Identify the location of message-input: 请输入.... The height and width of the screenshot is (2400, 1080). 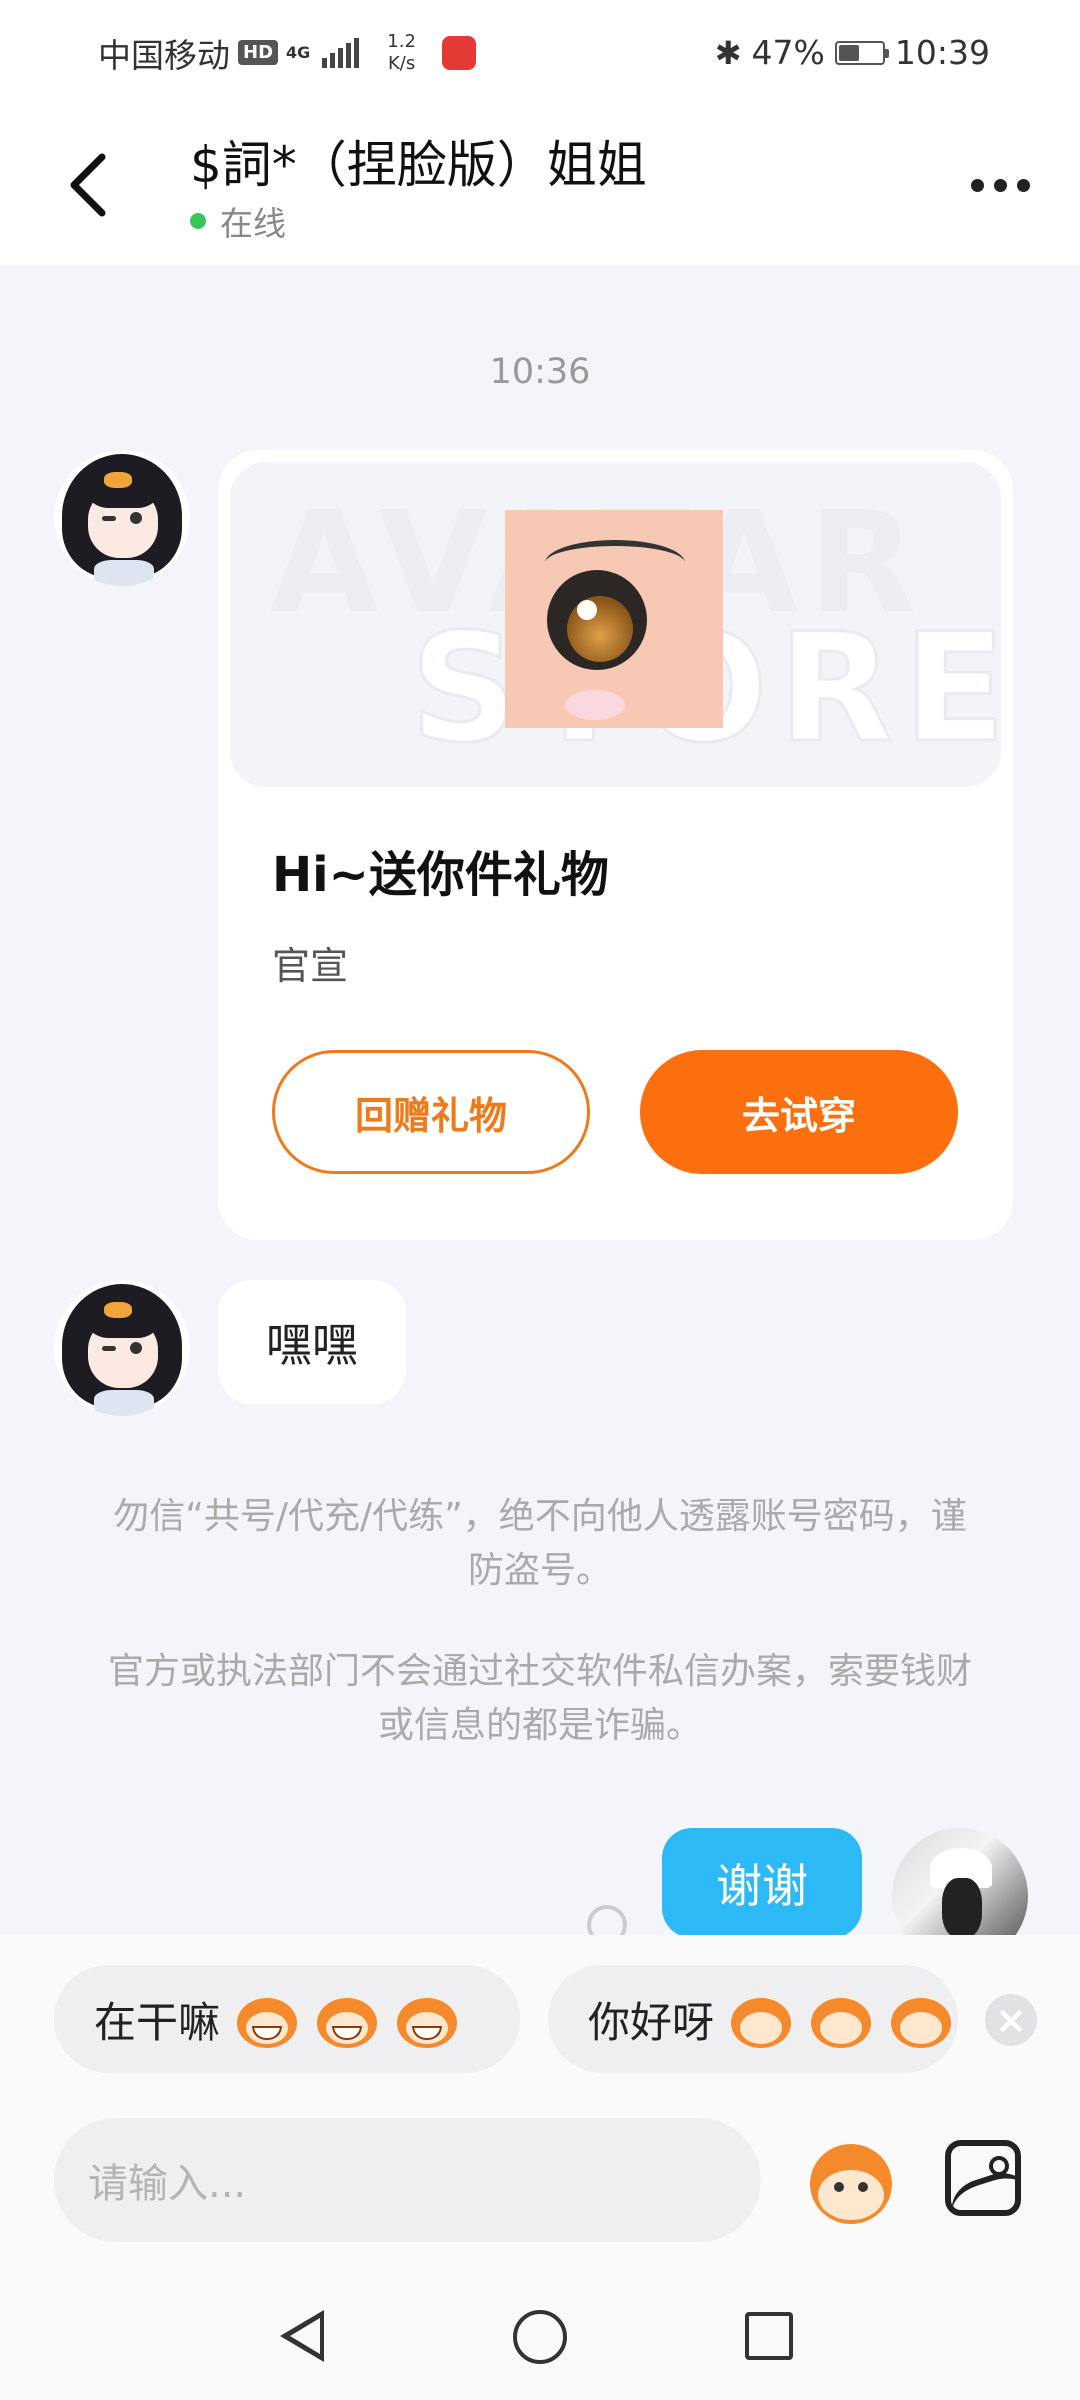
(407, 2180).